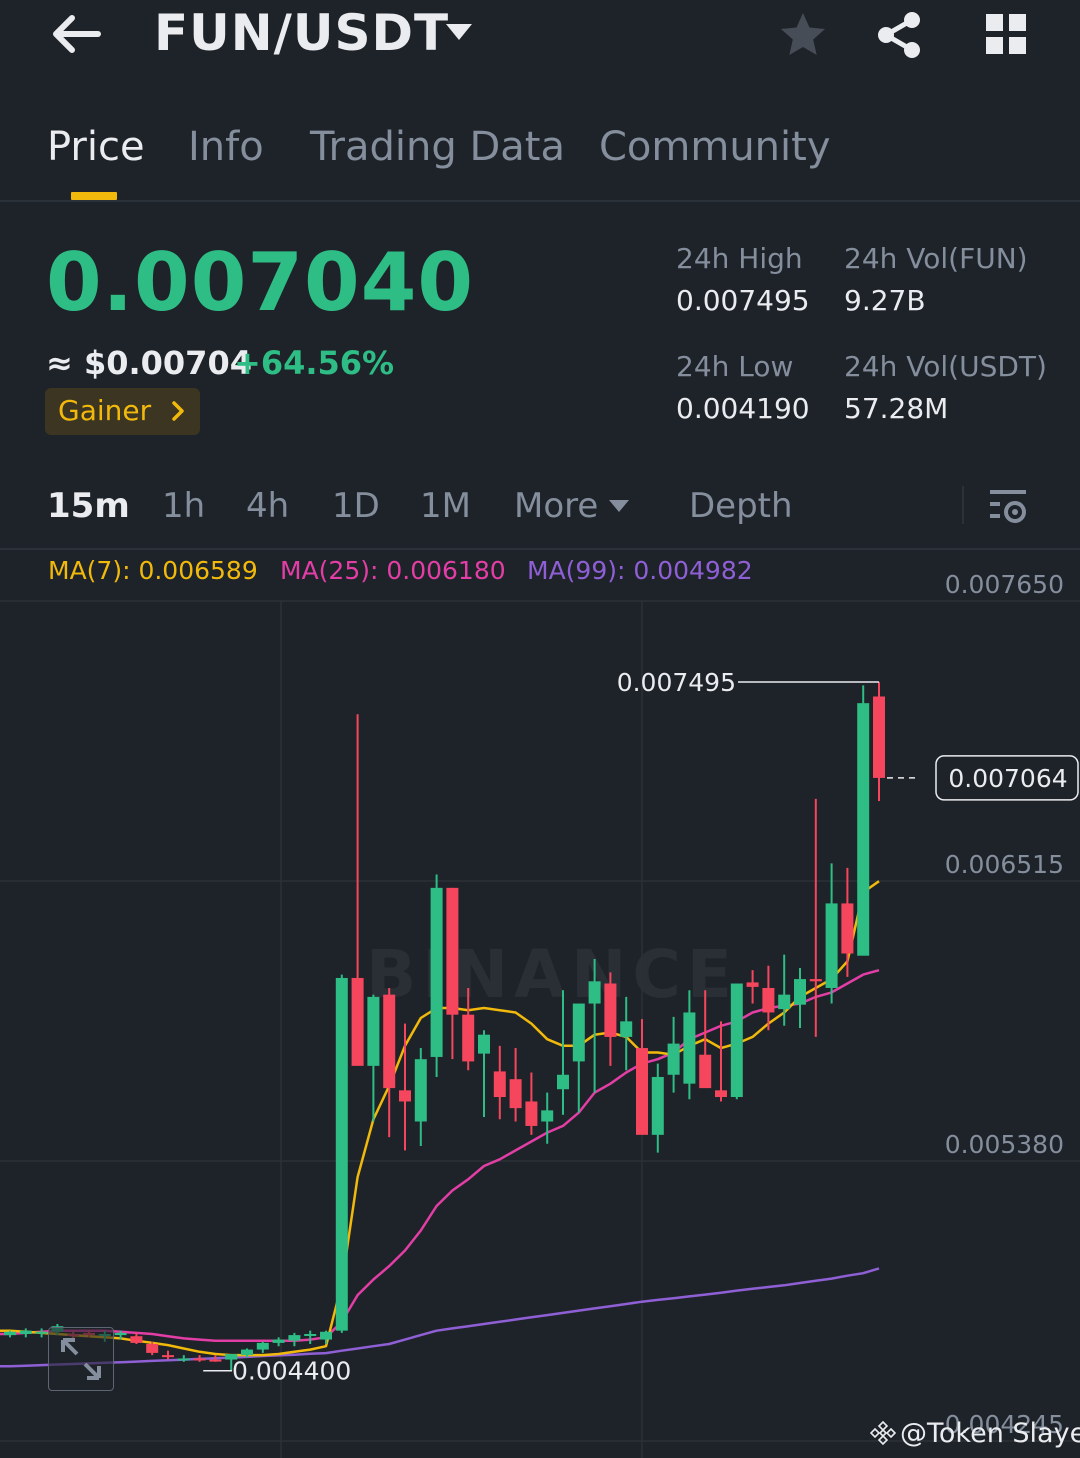 Image resolution: width=1080 pixels, height=1458 pixels. I want to click on ma7-label: MA(7): 0.006589, so click(153, 570).